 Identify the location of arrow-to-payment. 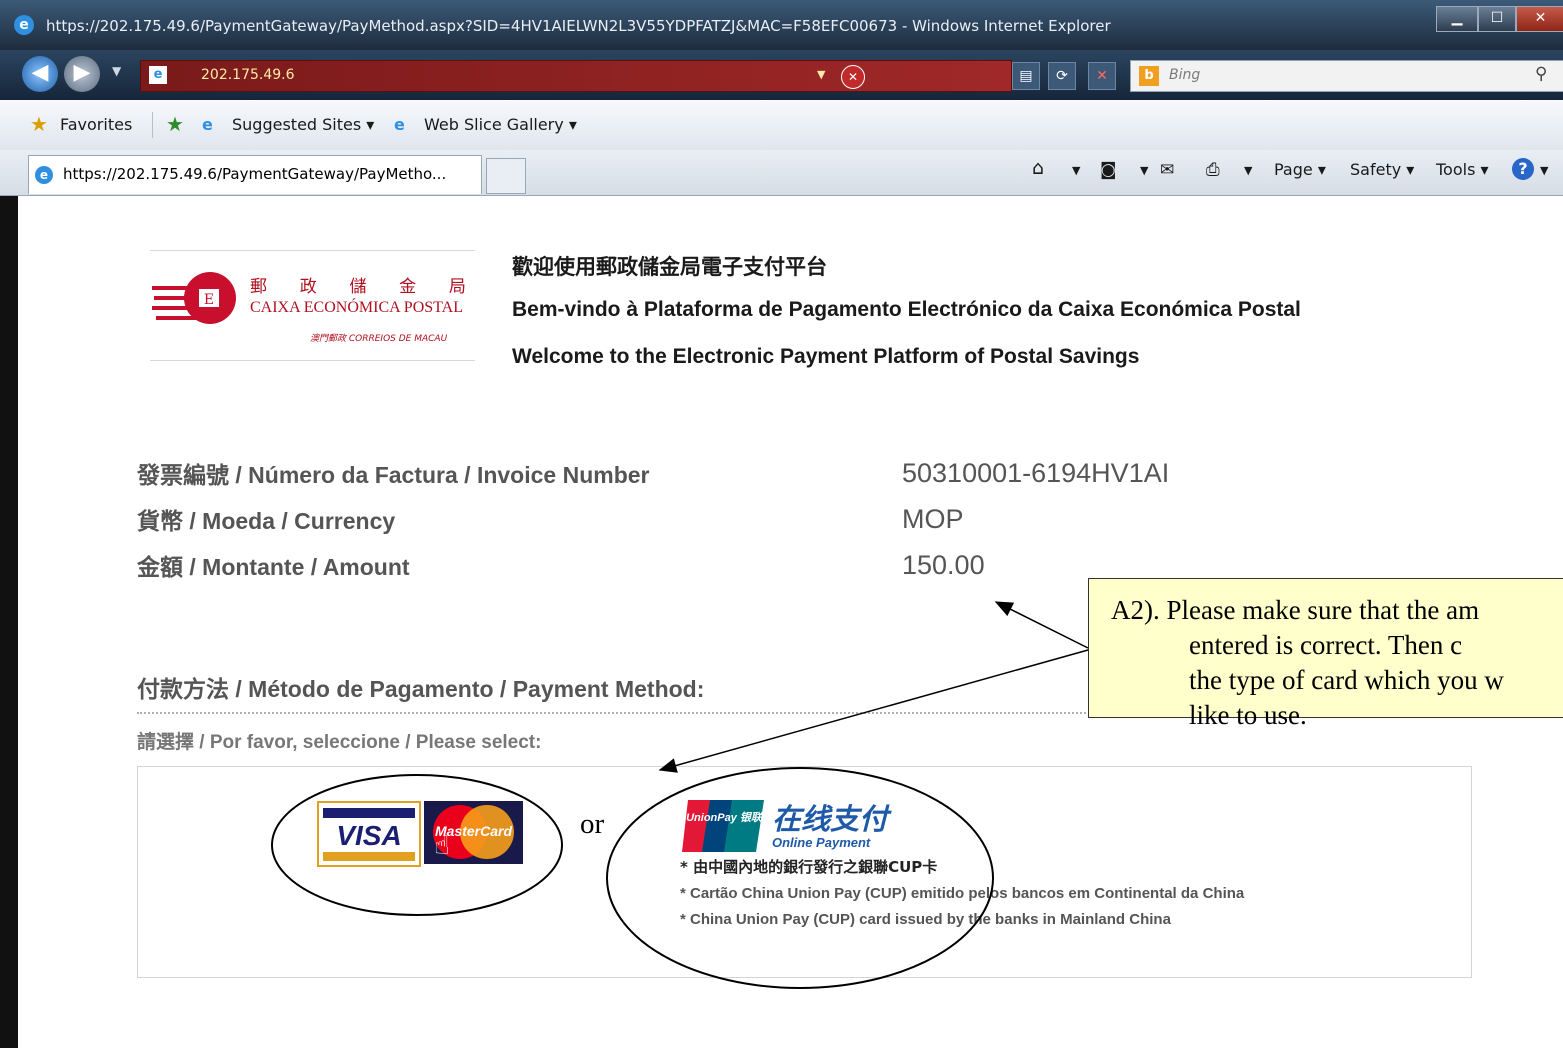
(873, 711).